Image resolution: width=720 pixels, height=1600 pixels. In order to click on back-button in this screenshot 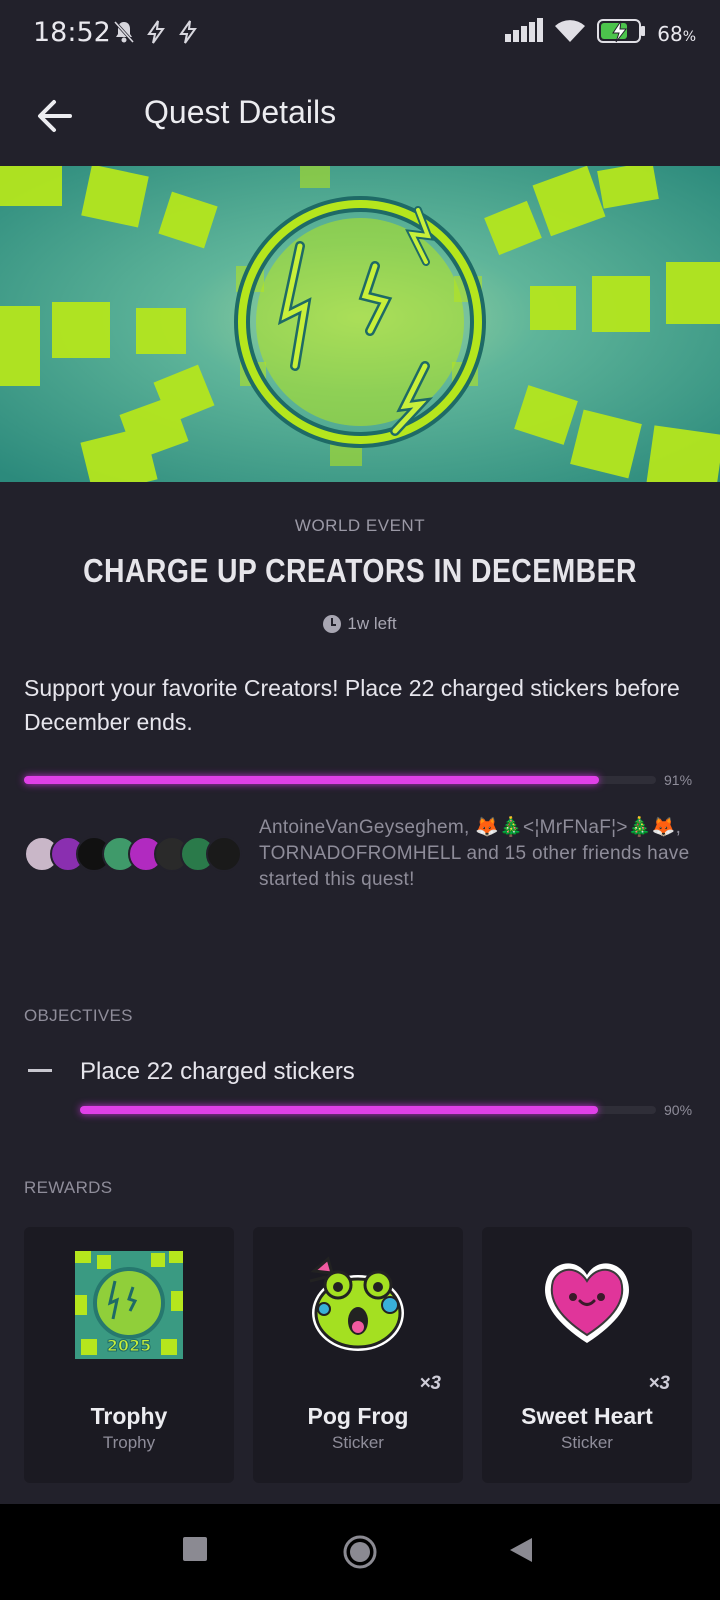, I will do `click(56, 116)`.